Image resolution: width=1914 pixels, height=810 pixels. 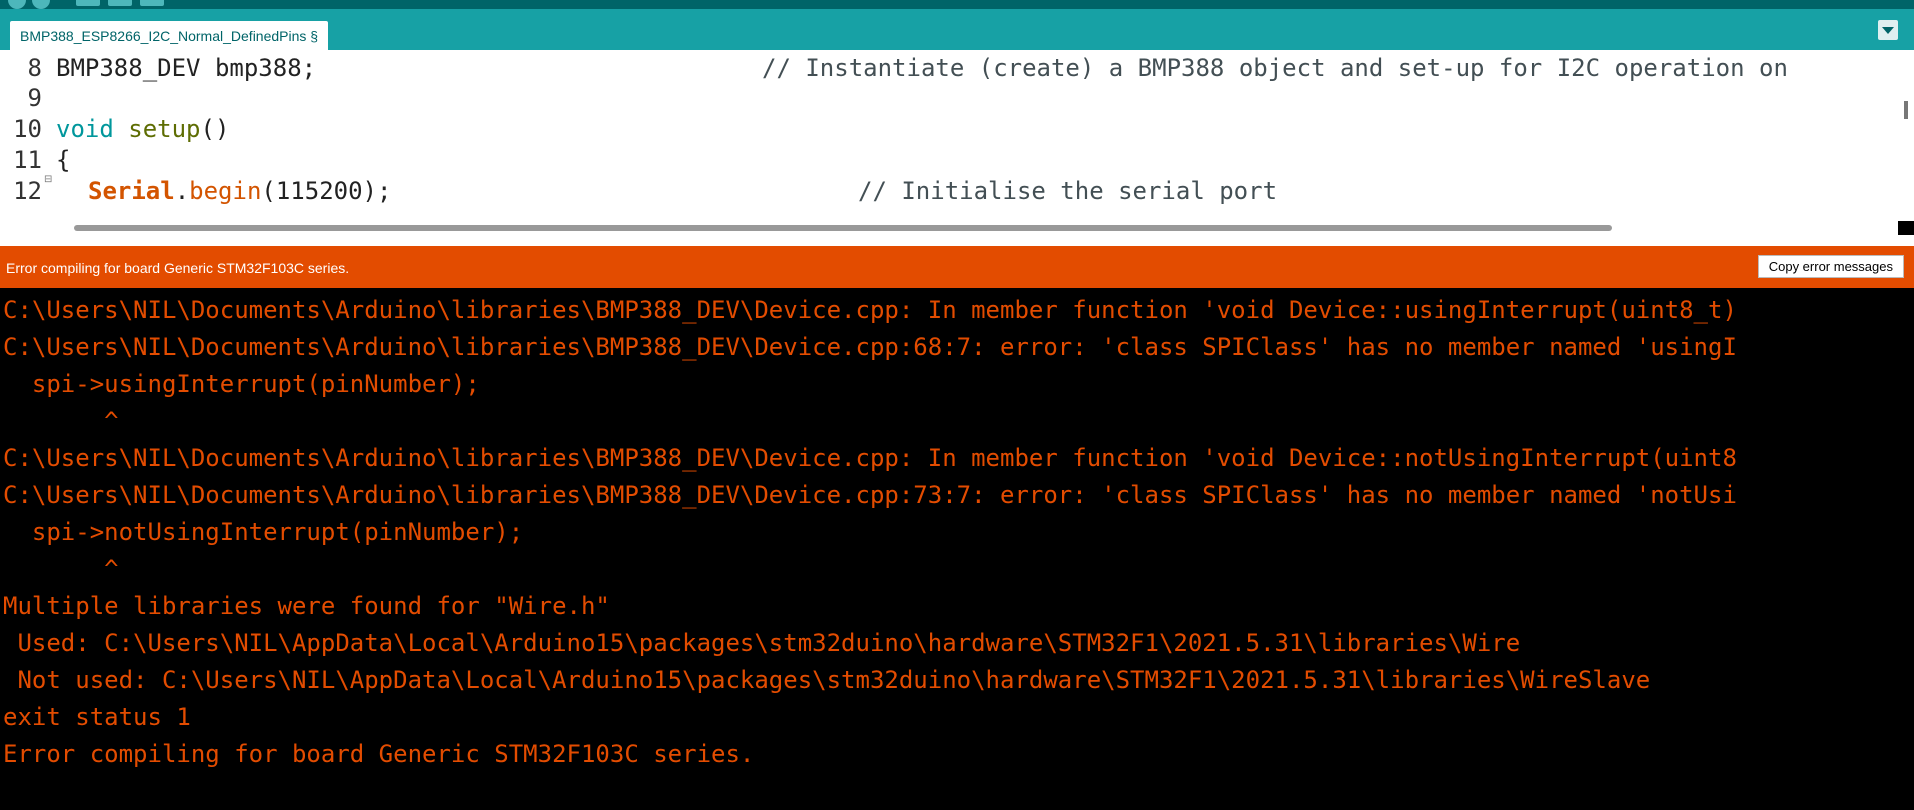 I want to click on console-line: spi->usingInterrupt(pinNumber);, so click(x=241, y=384).